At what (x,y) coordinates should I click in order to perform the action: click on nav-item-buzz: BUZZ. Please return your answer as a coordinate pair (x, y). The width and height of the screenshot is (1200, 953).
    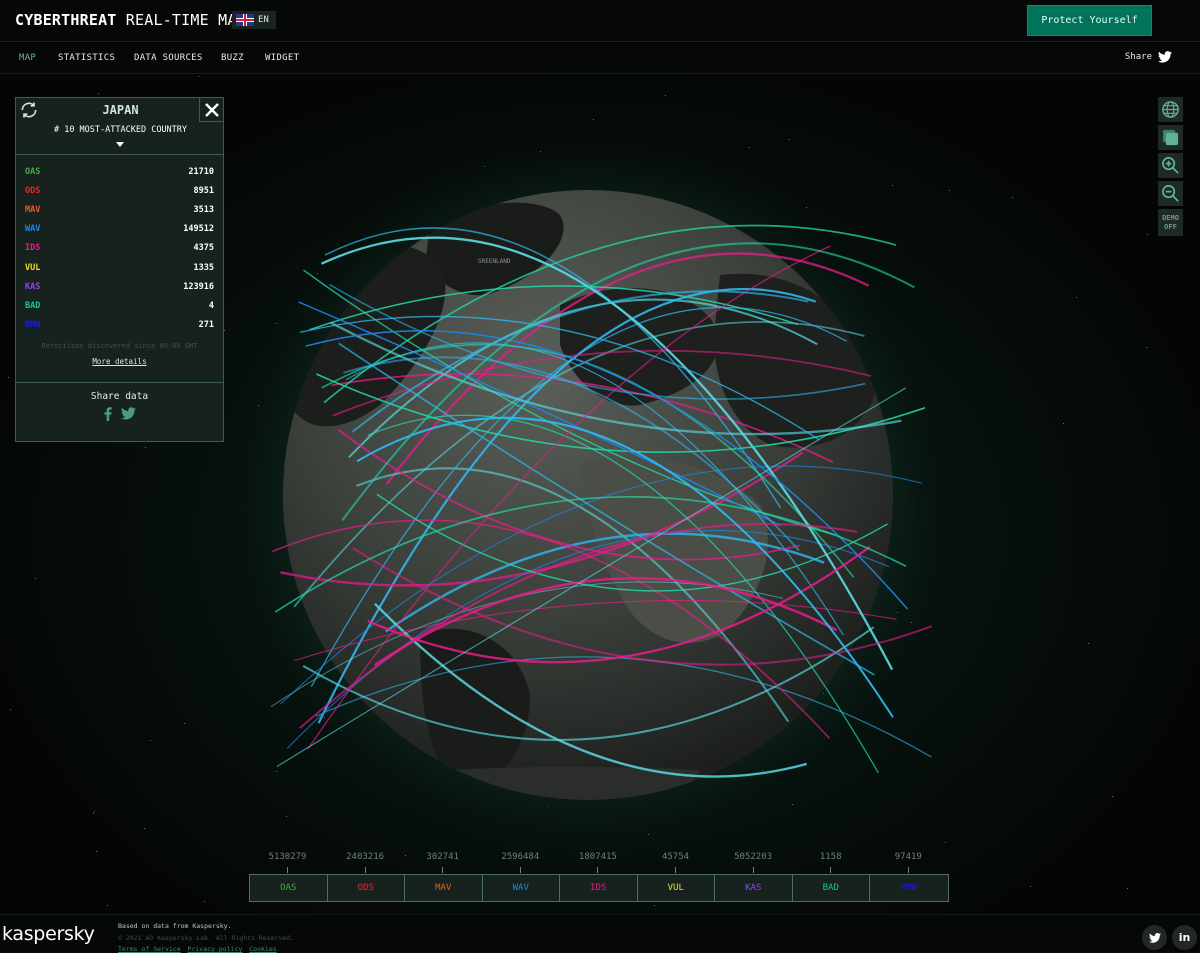
    Looking at the image, I should click on (232, 58).